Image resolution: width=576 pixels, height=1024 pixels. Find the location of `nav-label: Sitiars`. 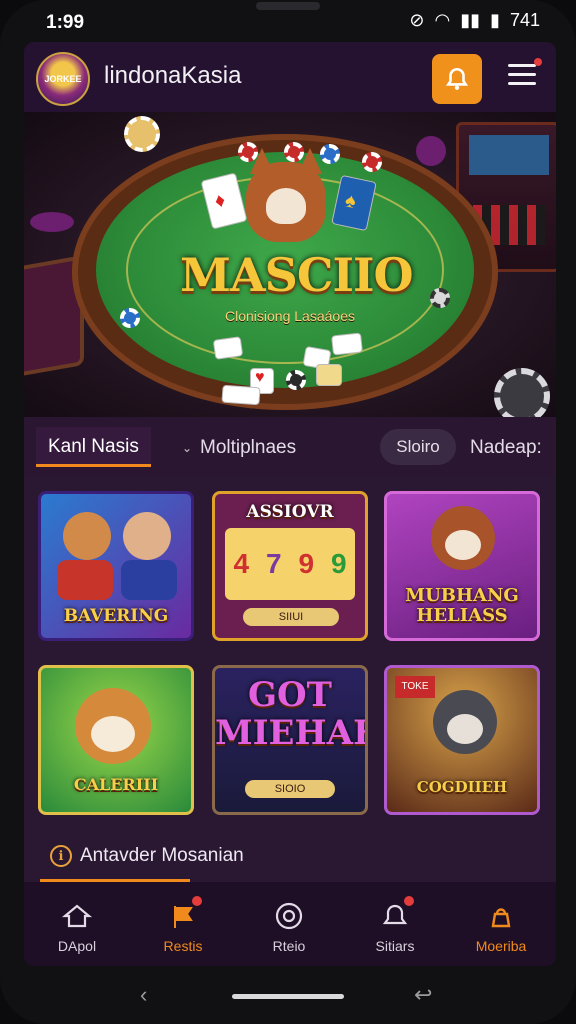

nav-label: Sitiars is located at coordinates (395, 946).